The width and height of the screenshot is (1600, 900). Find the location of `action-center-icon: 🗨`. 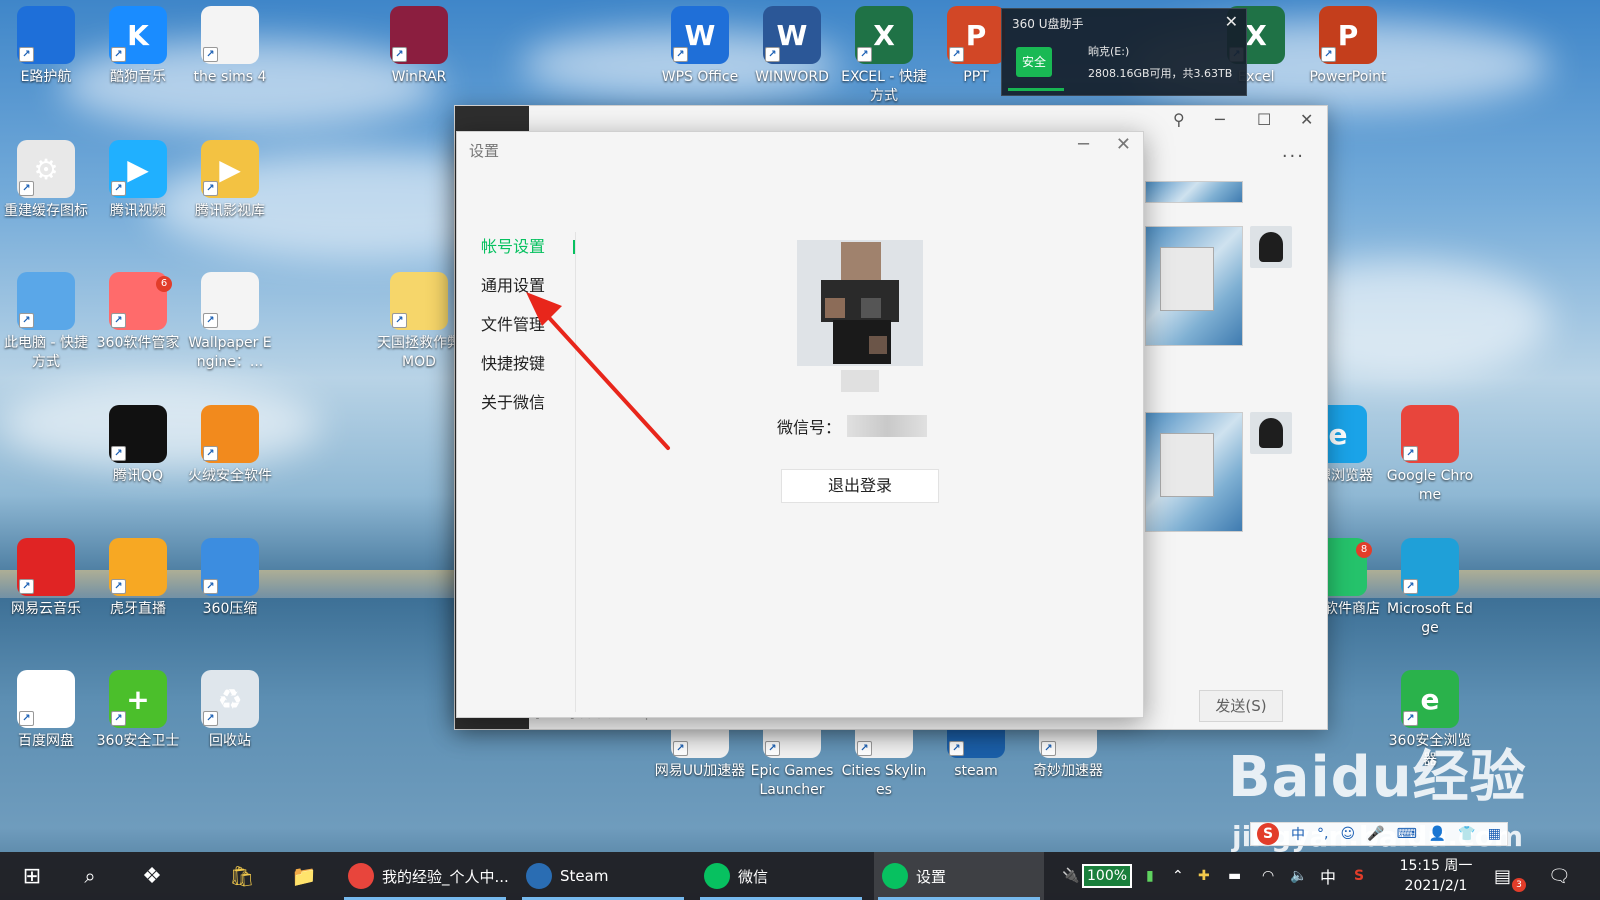

action-center-icon: 🗨 is located at coordinates (1559, 876).